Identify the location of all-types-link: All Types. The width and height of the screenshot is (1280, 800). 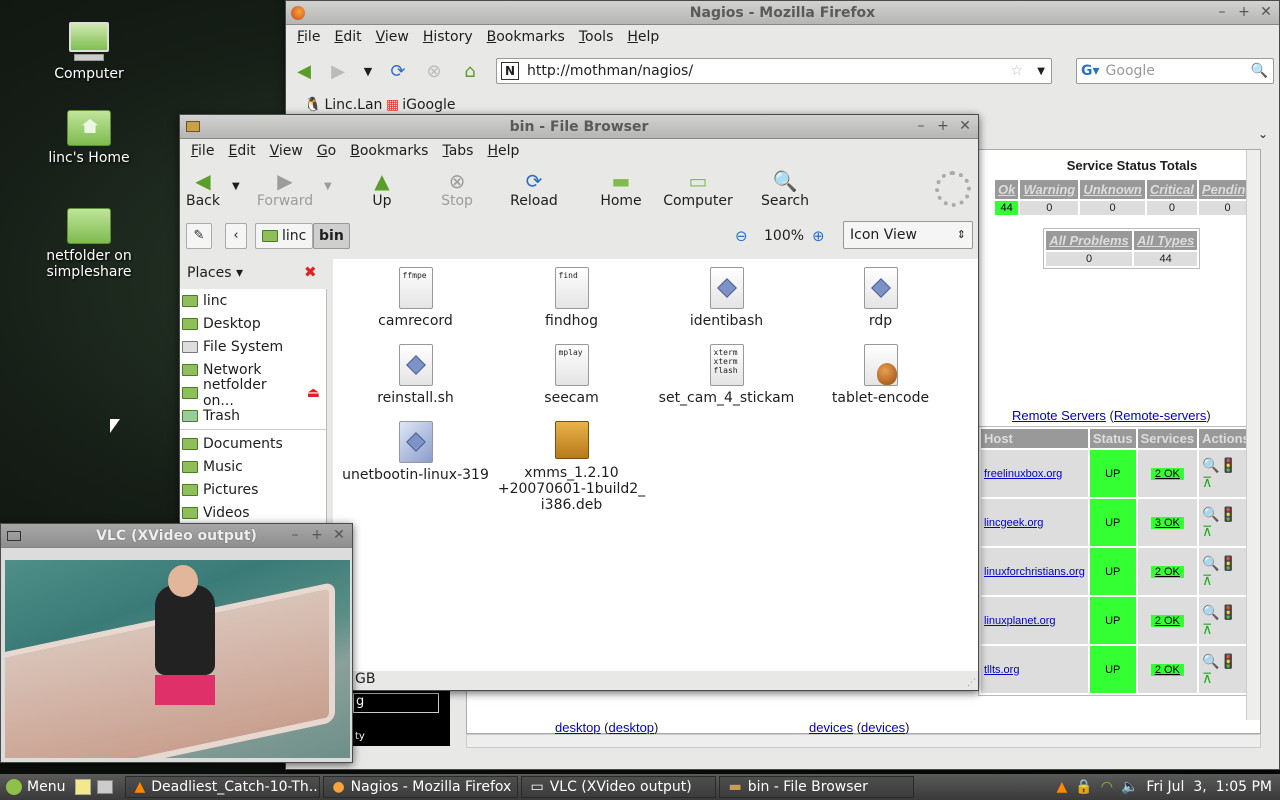
(1166, 240).